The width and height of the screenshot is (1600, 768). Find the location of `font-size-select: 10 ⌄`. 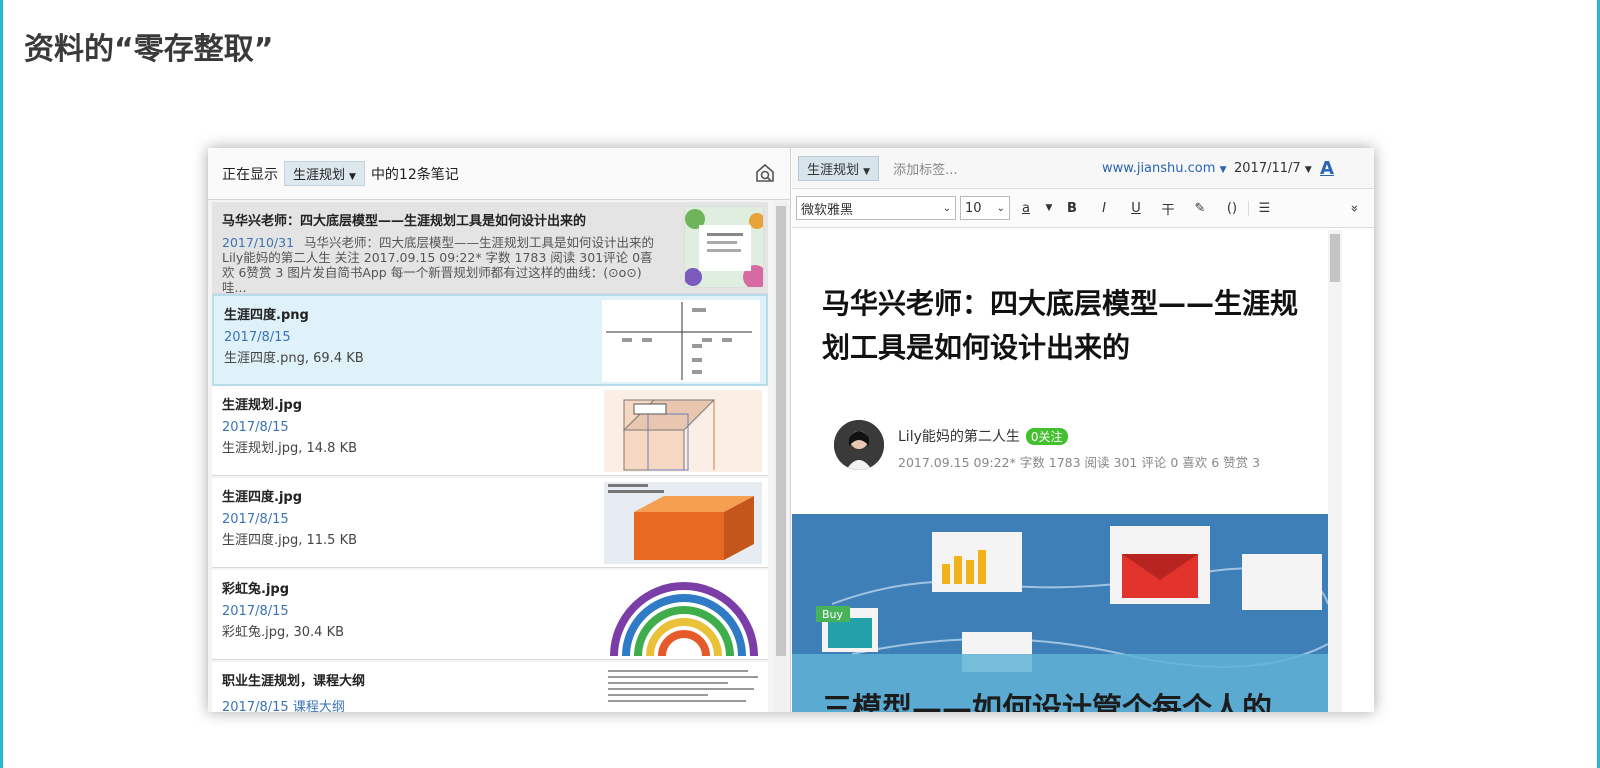

font-size-select: 10 ⌄ is located at coordinates (985, 208).